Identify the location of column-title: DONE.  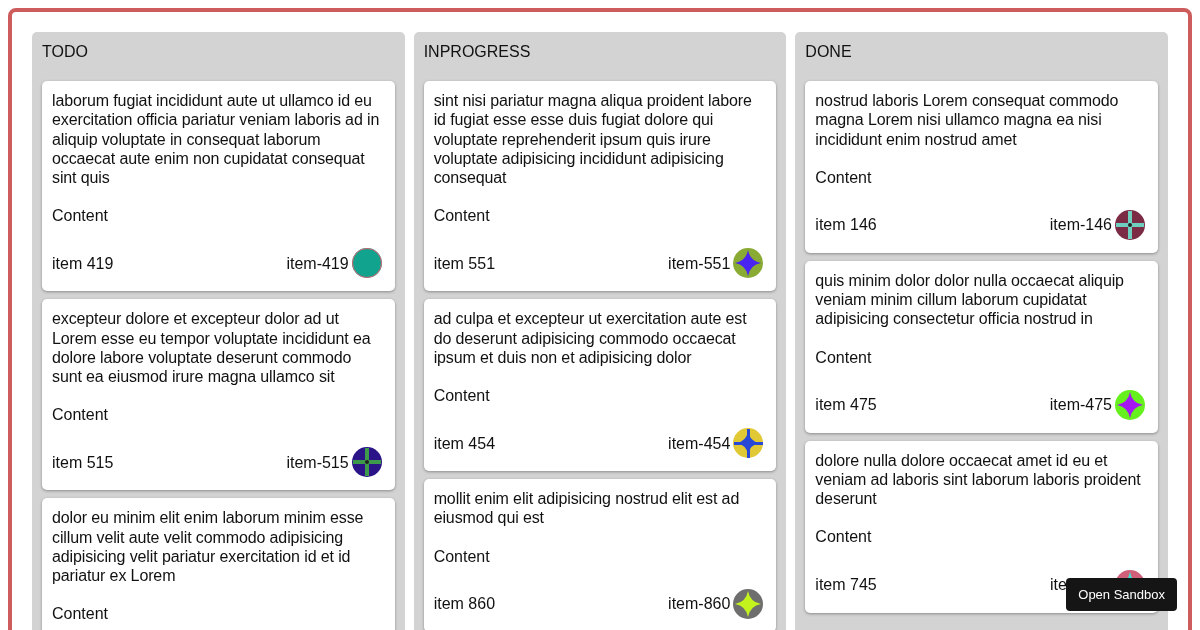
(829, 52).